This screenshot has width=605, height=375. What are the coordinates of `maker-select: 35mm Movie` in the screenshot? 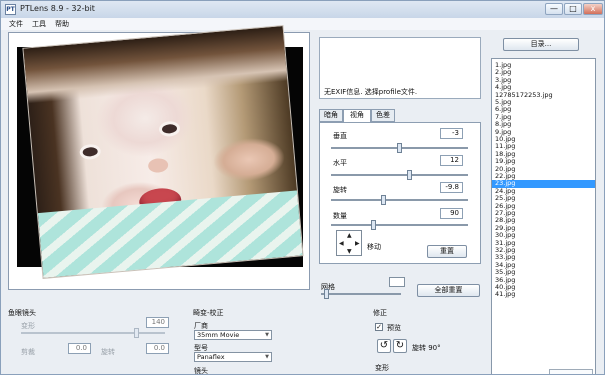 It's located at (233, 335).